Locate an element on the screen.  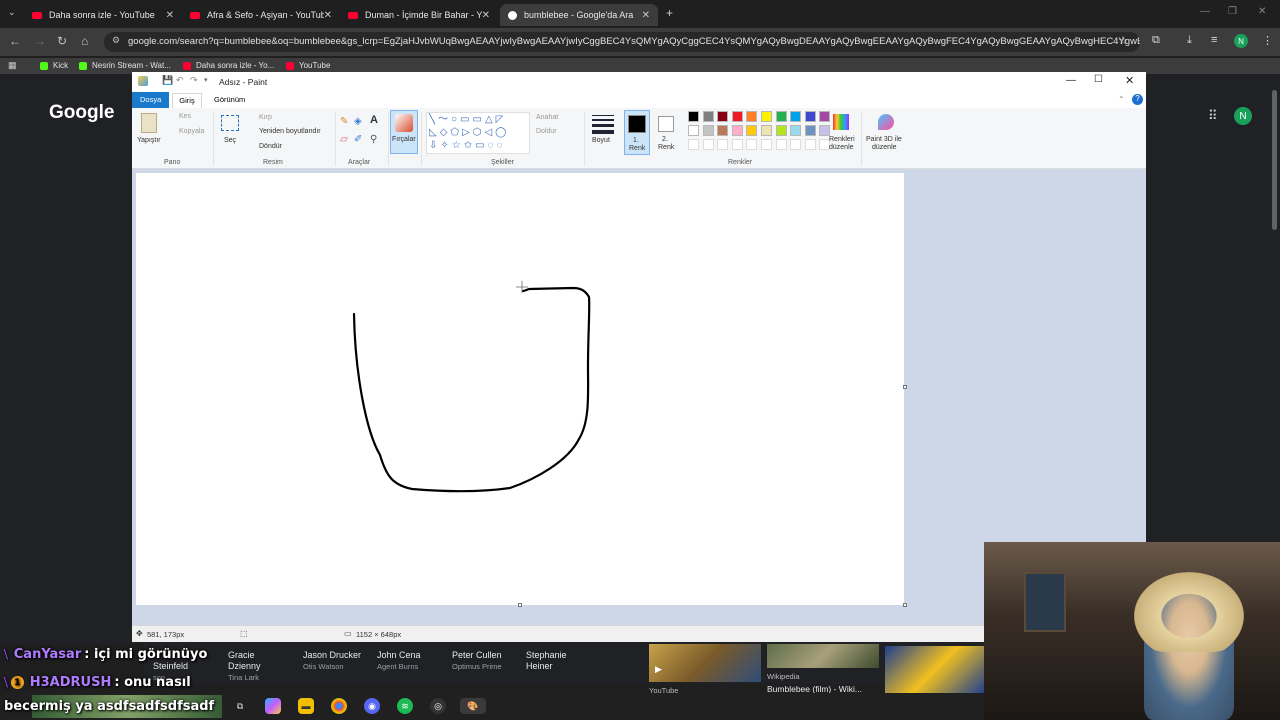
page-scrollbar is located at coordinates (1274, 160).